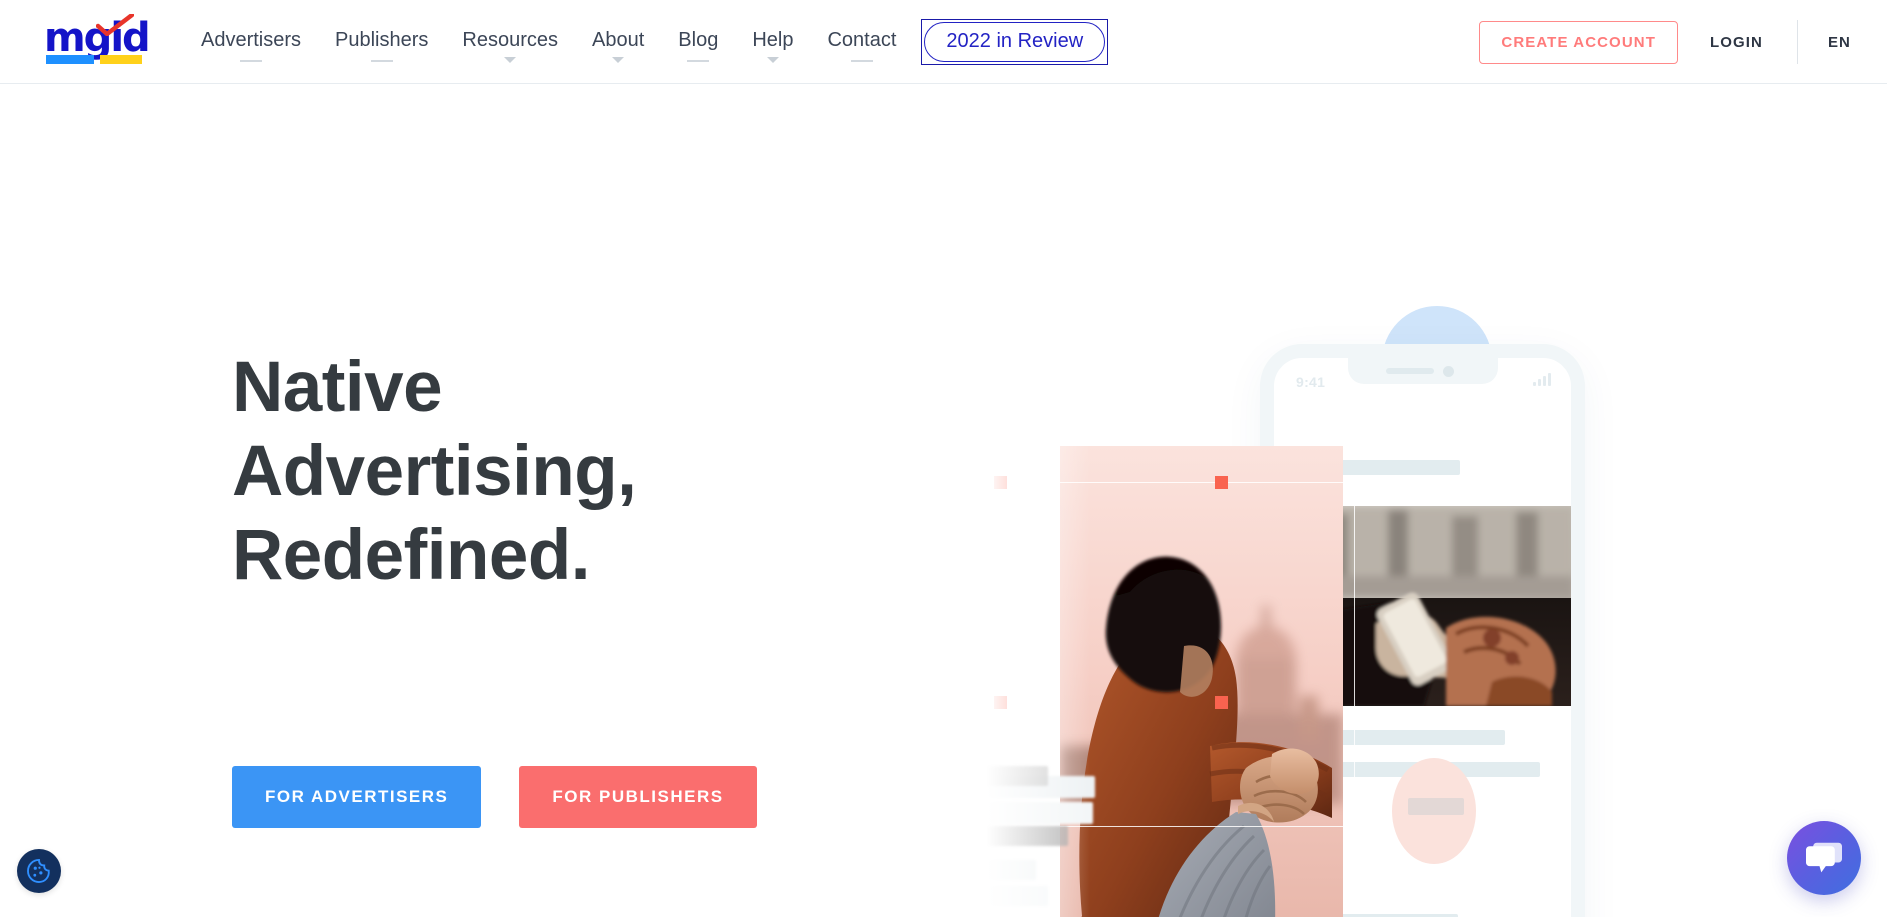  I want to click on phone-notch, so click(1422, 371).